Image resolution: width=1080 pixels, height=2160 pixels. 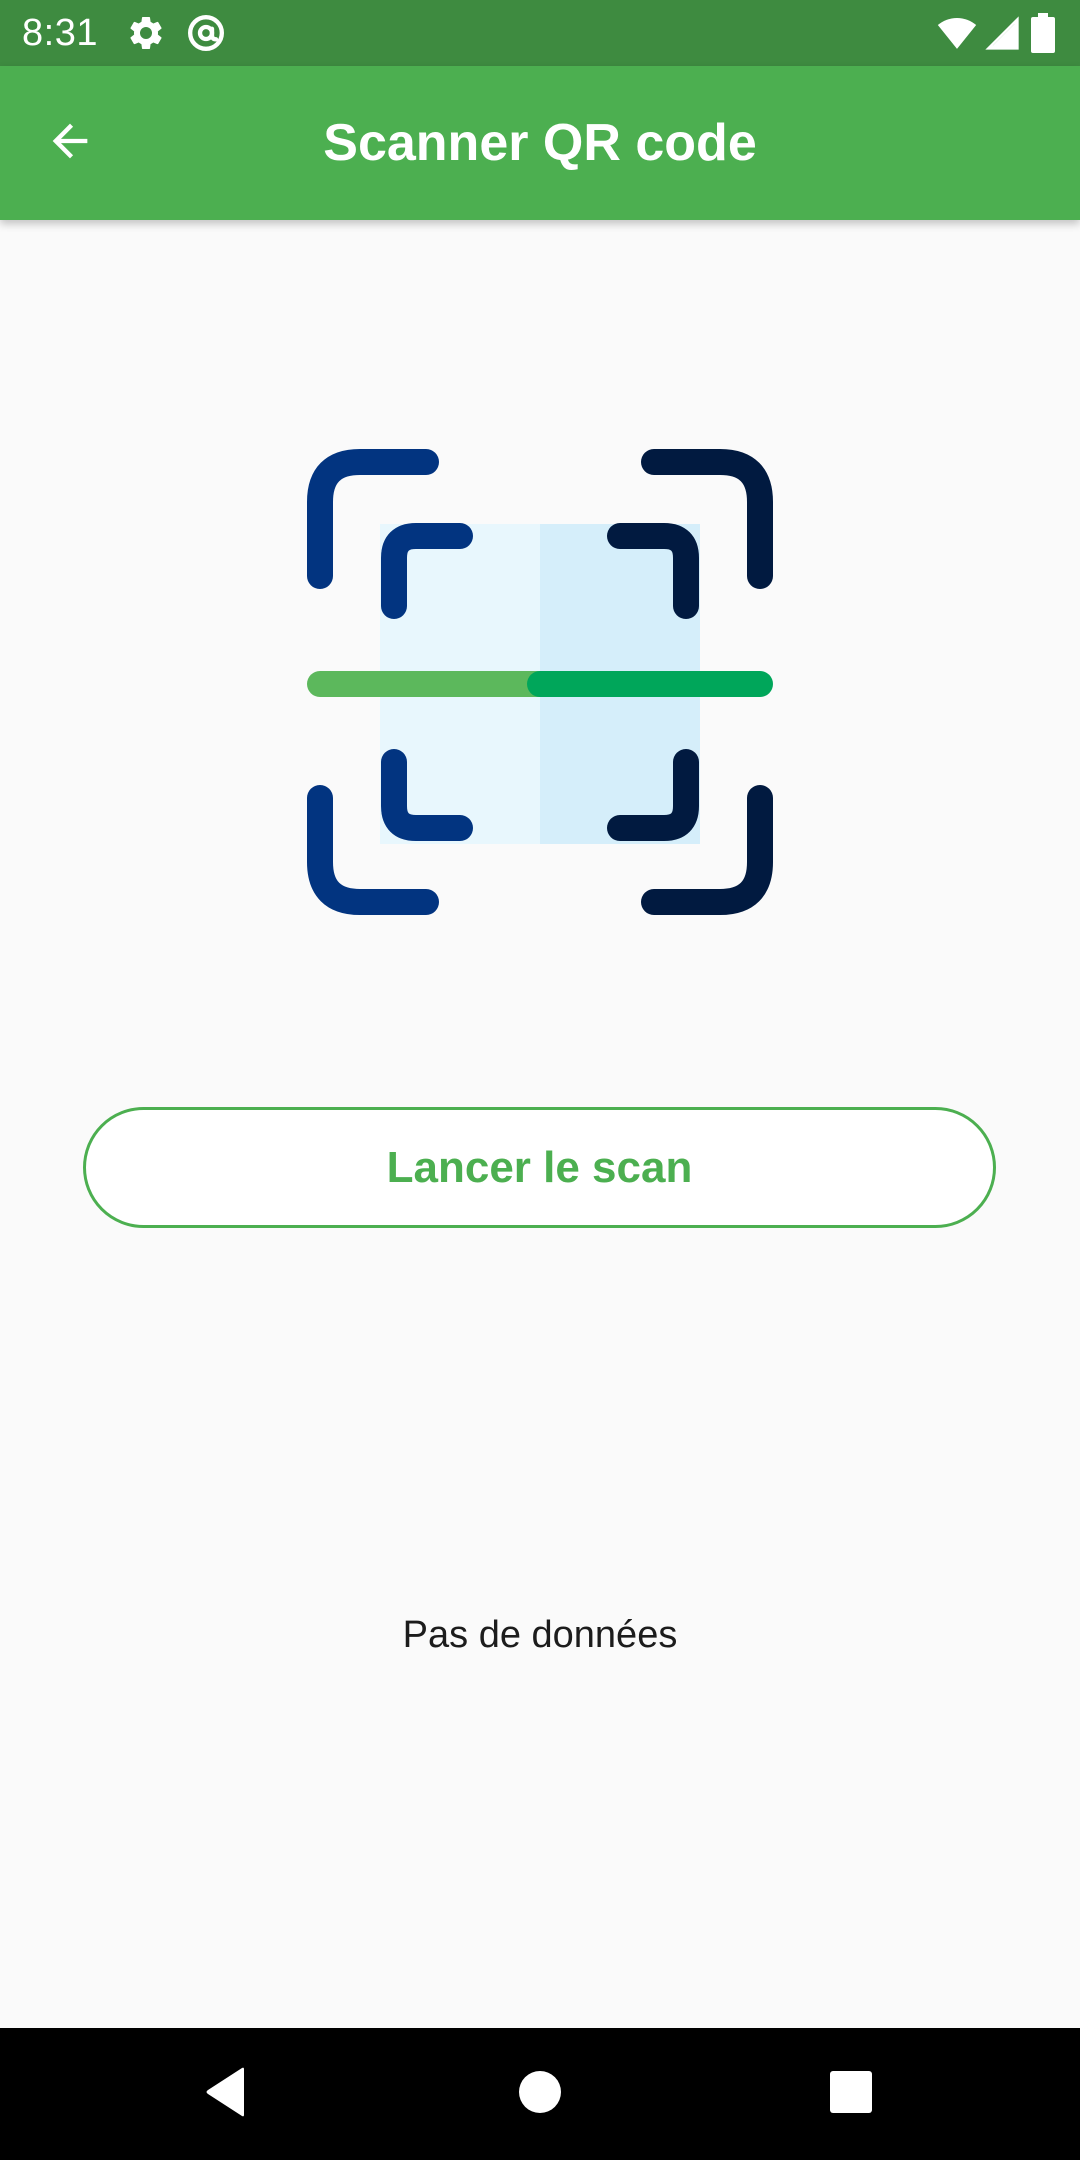 I want to click on recents-square-icon, so click(x=851, y=2094).